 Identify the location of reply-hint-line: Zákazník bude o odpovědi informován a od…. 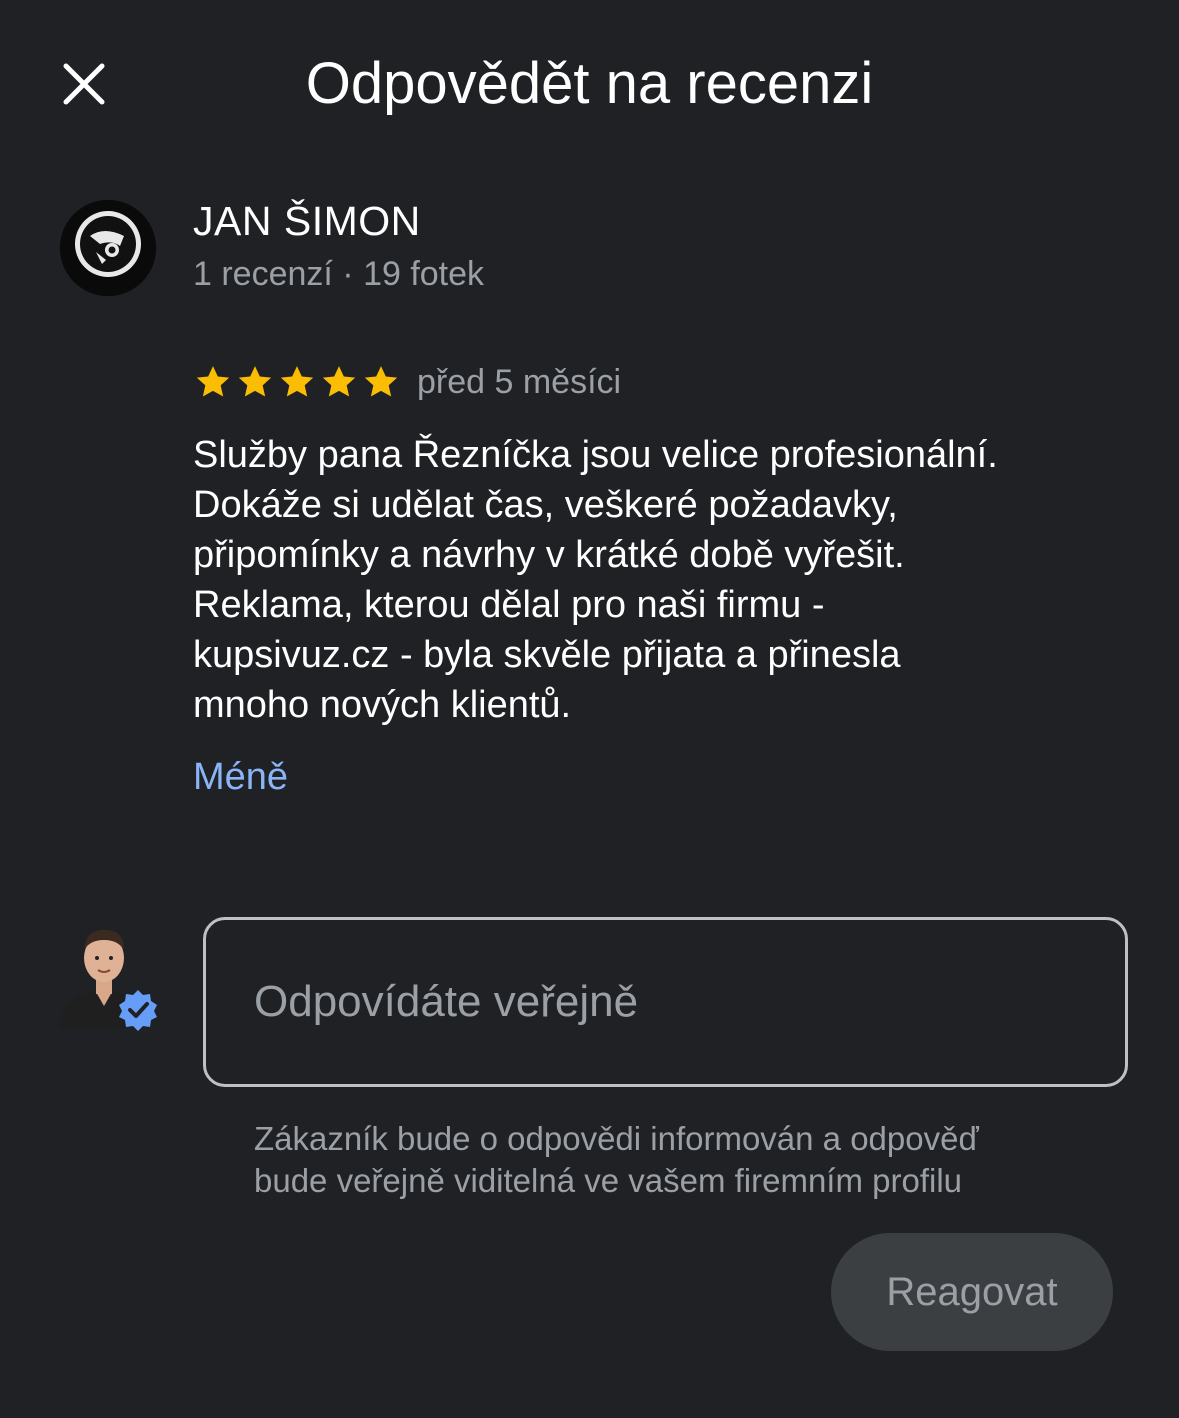
(616, 1138).